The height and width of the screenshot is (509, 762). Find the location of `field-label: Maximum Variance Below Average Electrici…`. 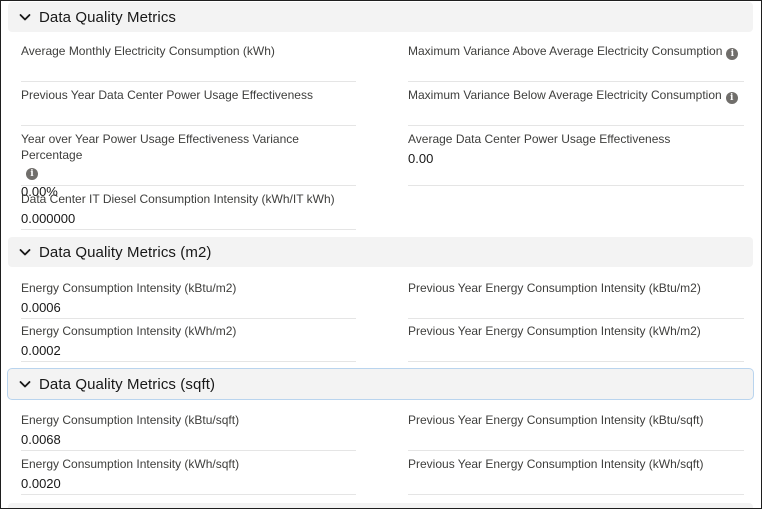

field-label: Maximum Variance Below Average Electrici… is located at coordinates (576, 95).